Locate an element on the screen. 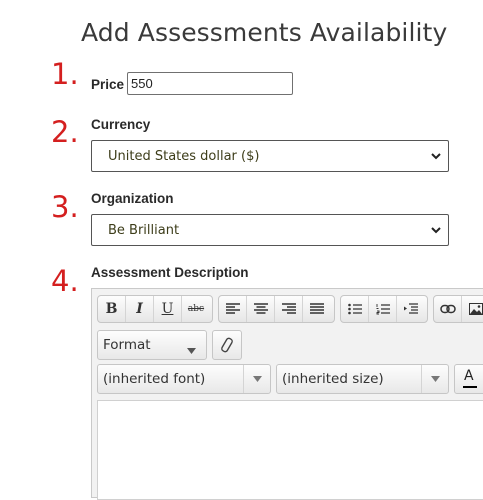 The height and width of the screenshot is (500, 483). step-number-1: 1. is located at coordinates (65, 74).